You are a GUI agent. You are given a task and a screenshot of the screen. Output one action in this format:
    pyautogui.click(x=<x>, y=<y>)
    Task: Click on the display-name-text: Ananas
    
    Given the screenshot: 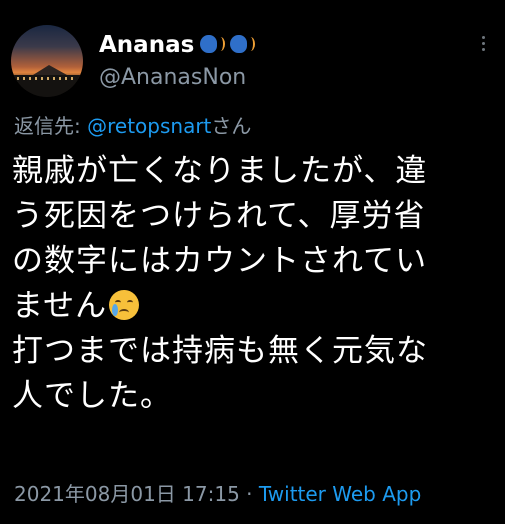 What is the action you would take?
    pyautogui.click(x=147, y=45)
    